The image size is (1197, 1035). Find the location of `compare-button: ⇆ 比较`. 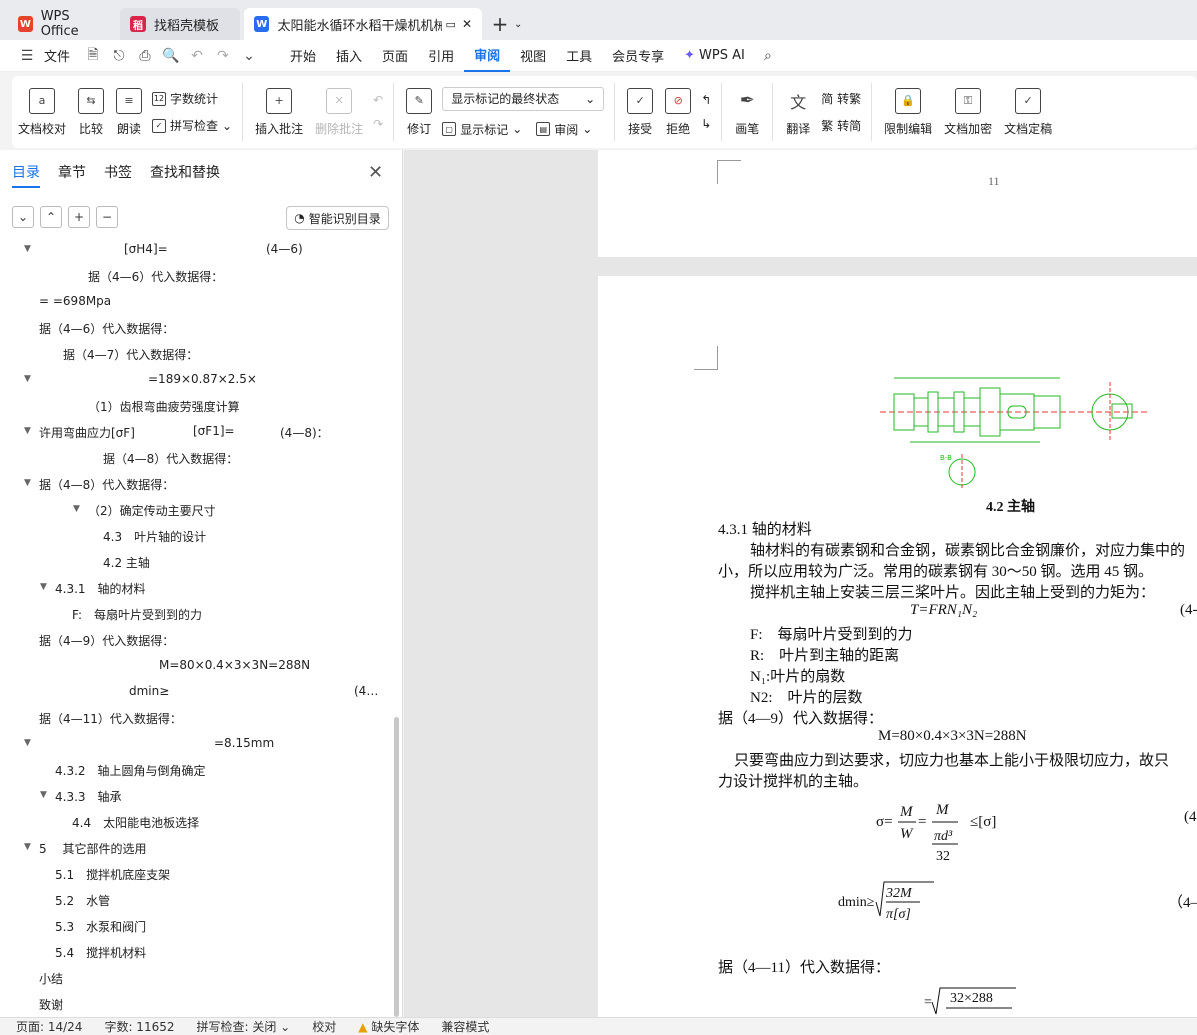

compare-button: ⇆ 比较 is located at coordinates (91, 112).